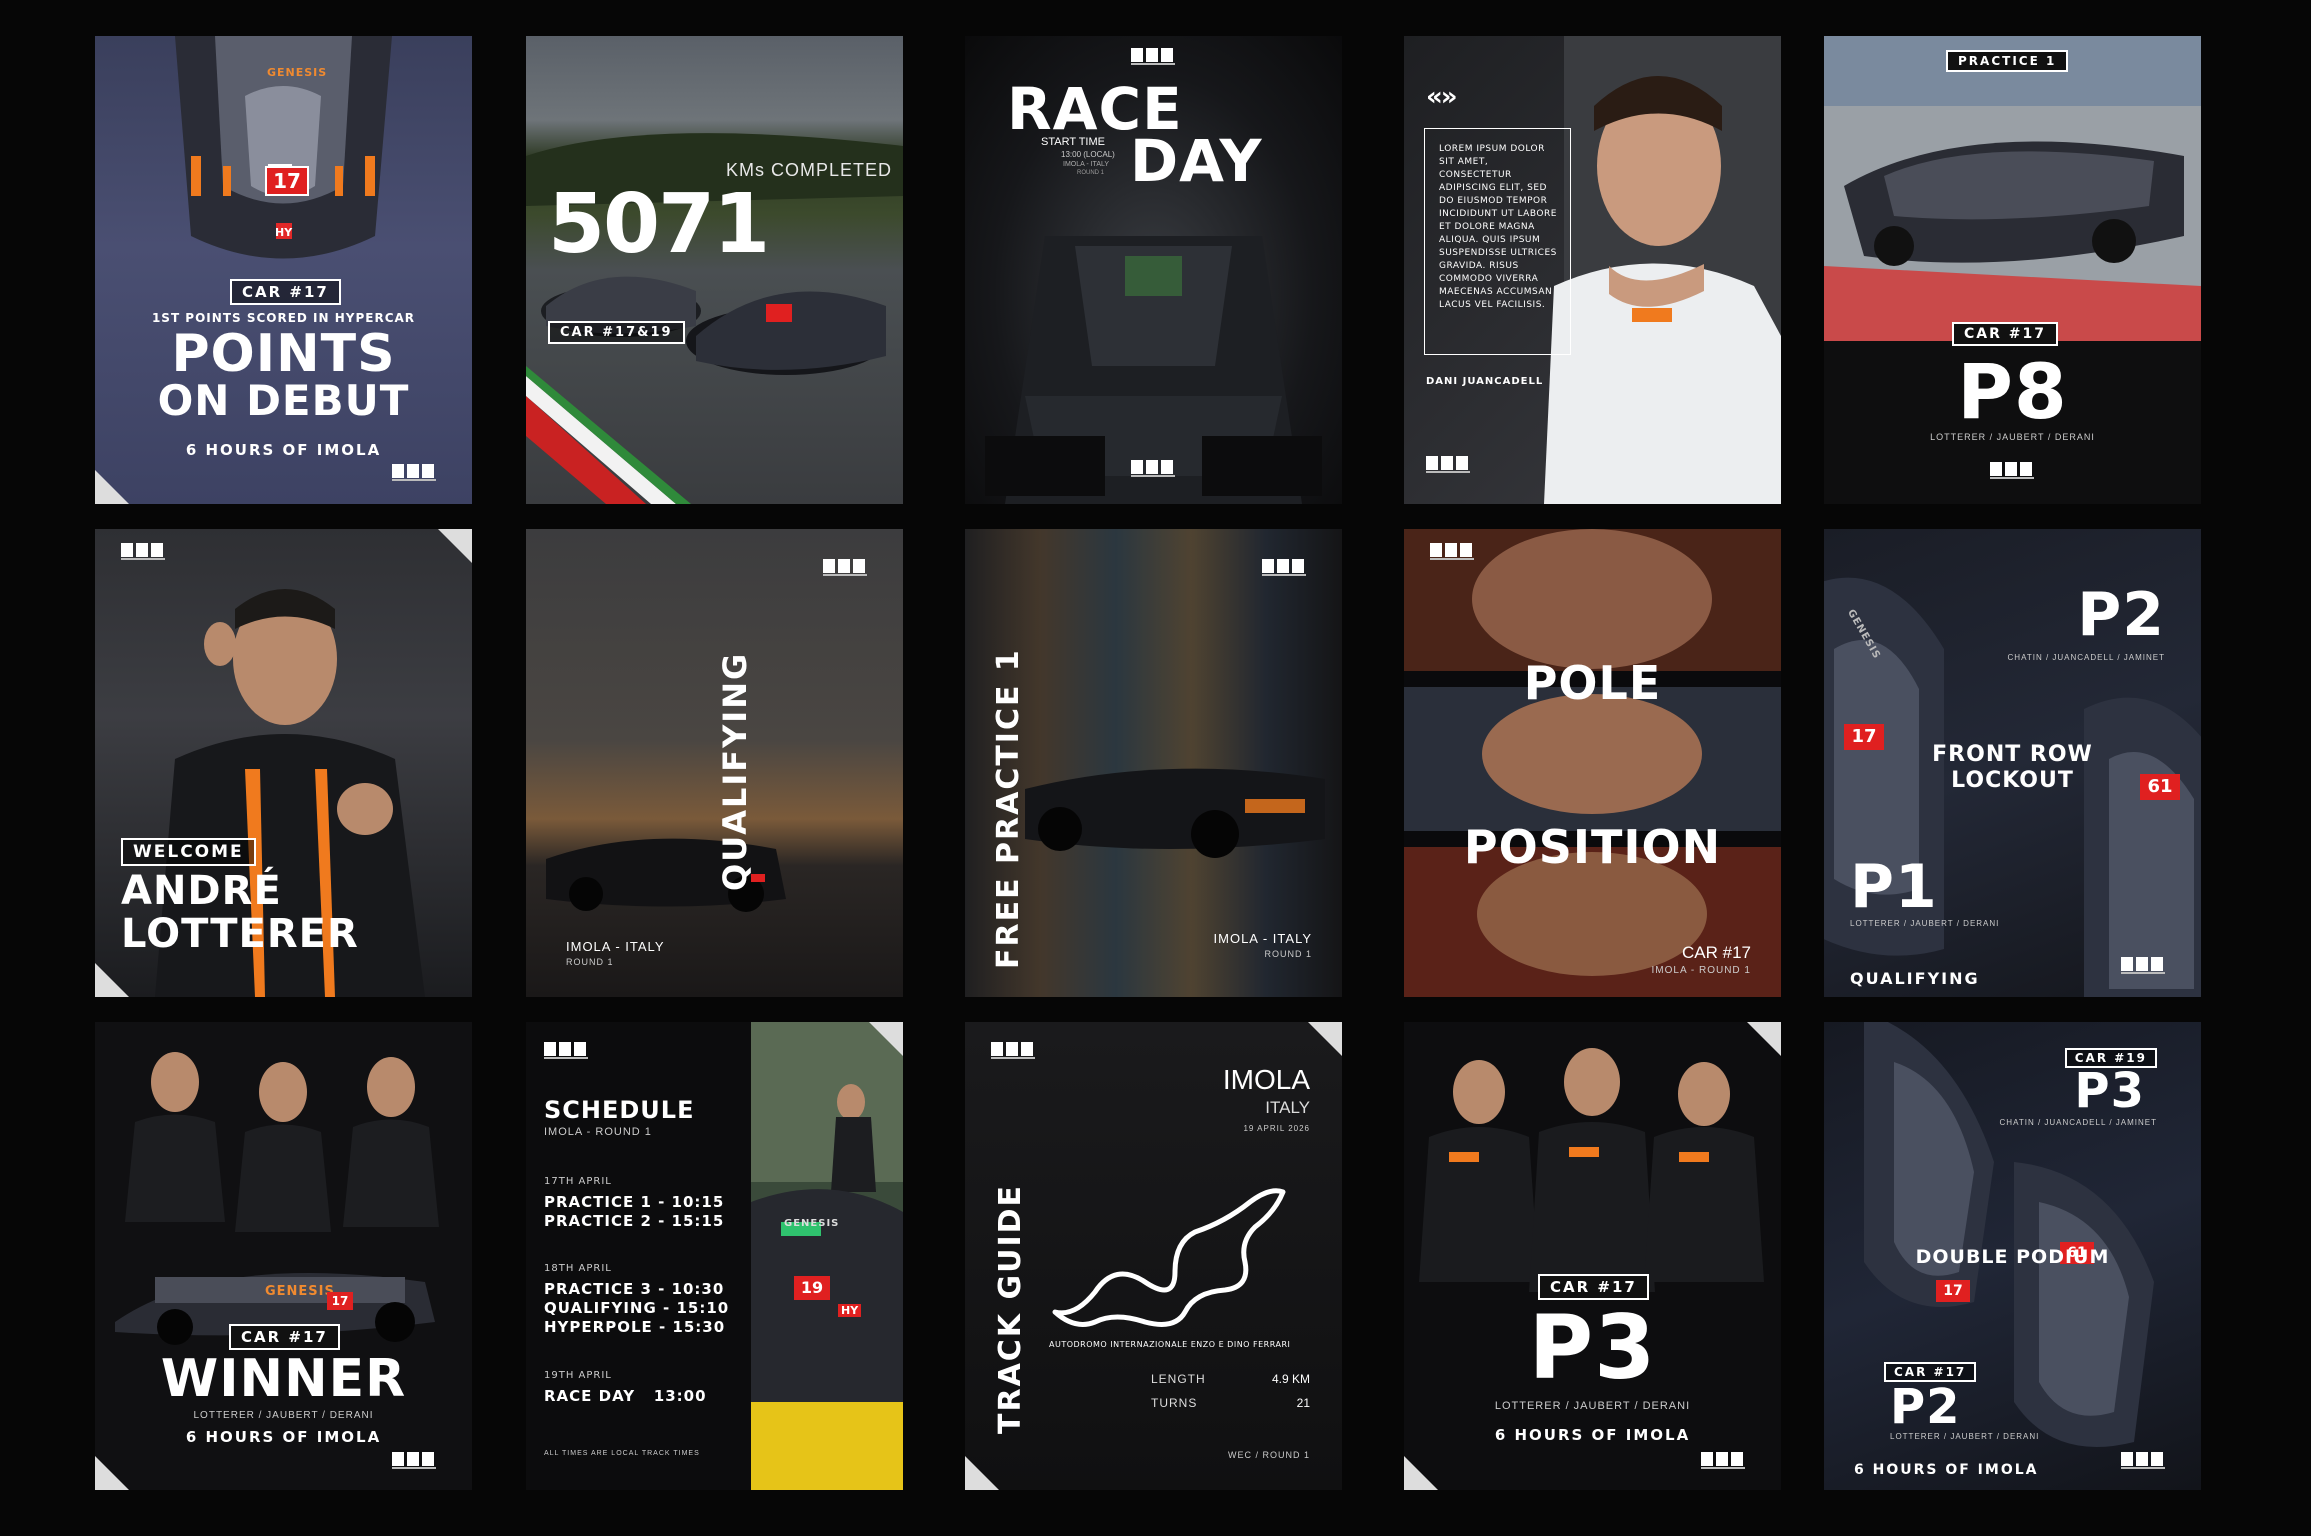 This screenshot has height=1536, width=2311. Describe the element at coordinates (1592, 1347) in the screenshot. I see `position: P3` at that location.